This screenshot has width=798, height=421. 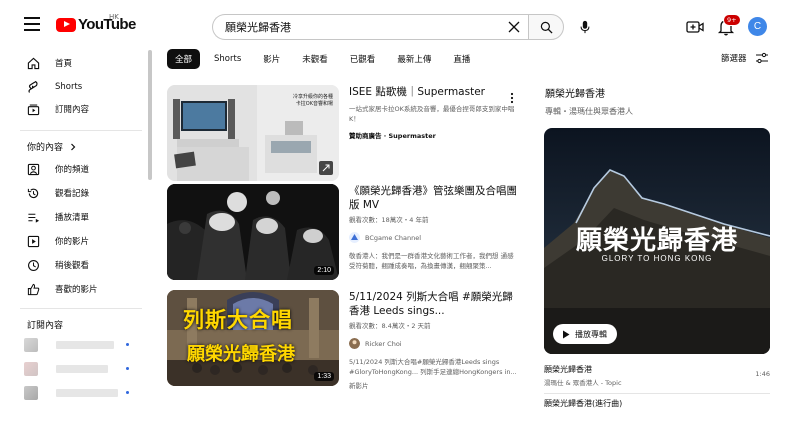 What do you see at coordinates (363, 59) in the screenshot?
I see `chip-watched: 已觀看` at bounding box center [363, 59].